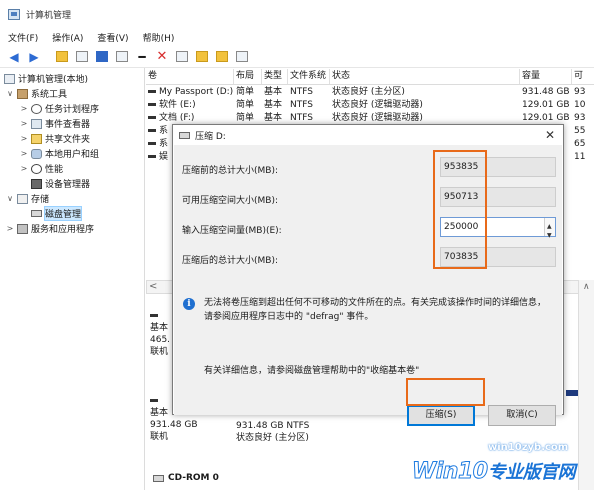  Describe the element at coordinates (182, 57) in the screenshot. I see `check-icon` at that location.